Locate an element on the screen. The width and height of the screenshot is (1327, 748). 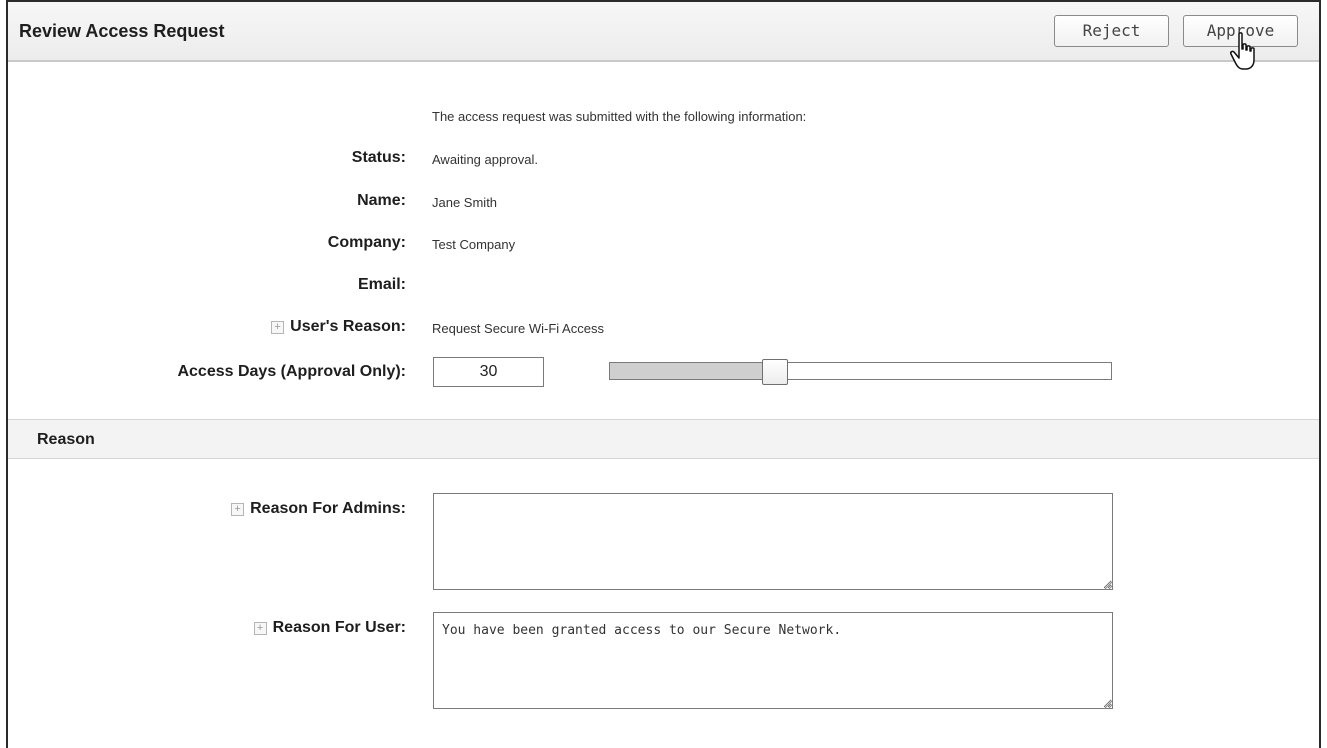
reason-for-user-label: + Reason For User: is located at coordinates (329, 628).